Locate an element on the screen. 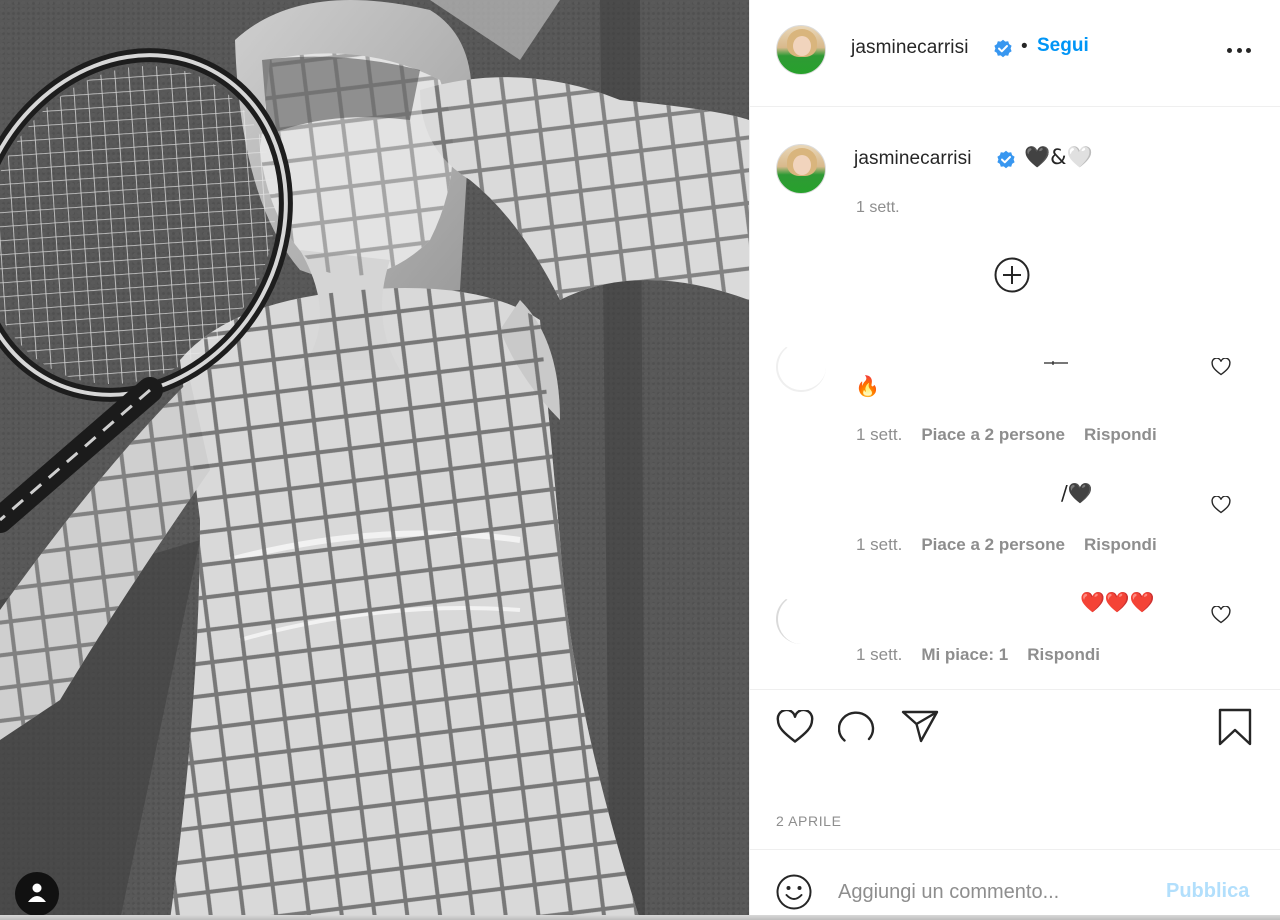  comment-text: /🖤 is located at coordinates (1077, 493).